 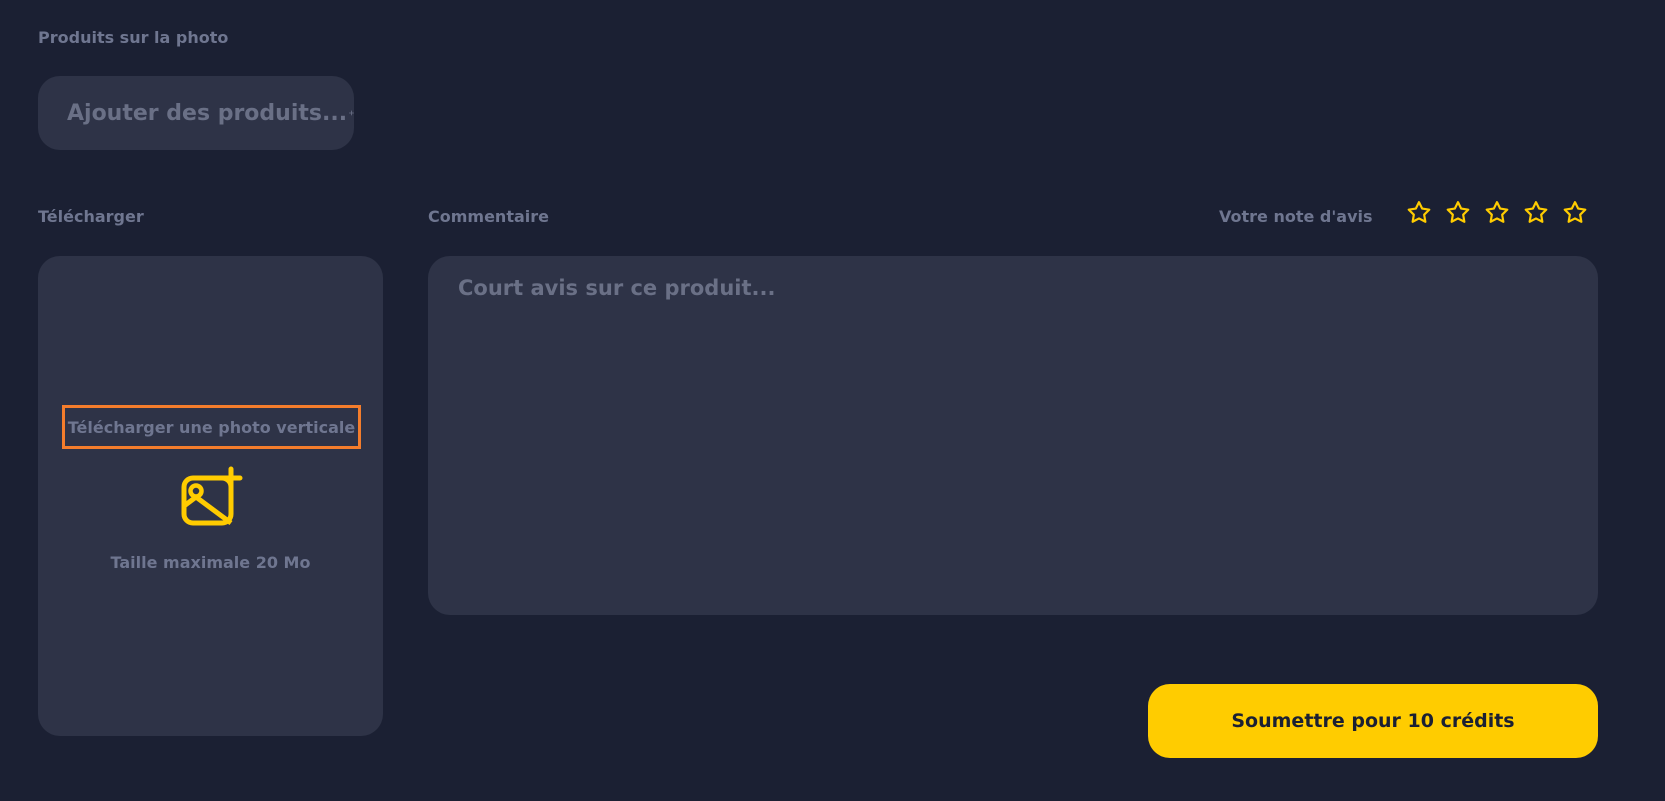 I want to click on products-section-label: Produits sur la photo, so click(x=133, y=37).